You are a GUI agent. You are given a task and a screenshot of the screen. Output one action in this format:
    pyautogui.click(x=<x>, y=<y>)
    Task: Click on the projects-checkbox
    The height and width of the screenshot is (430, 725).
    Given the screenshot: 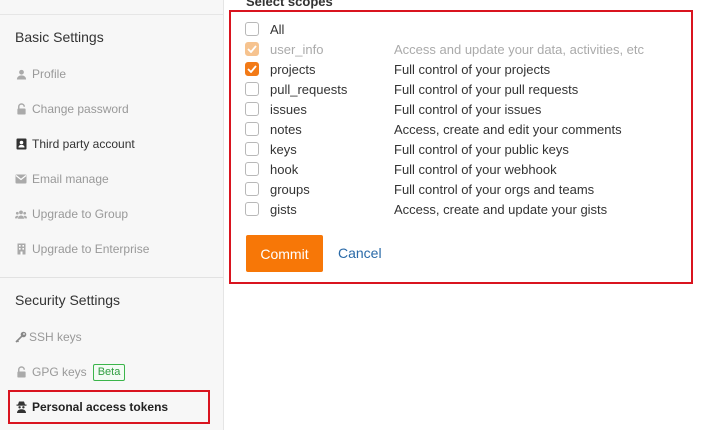 What is the action you would take?
    pyautogui.click(x=252, y=69)
    